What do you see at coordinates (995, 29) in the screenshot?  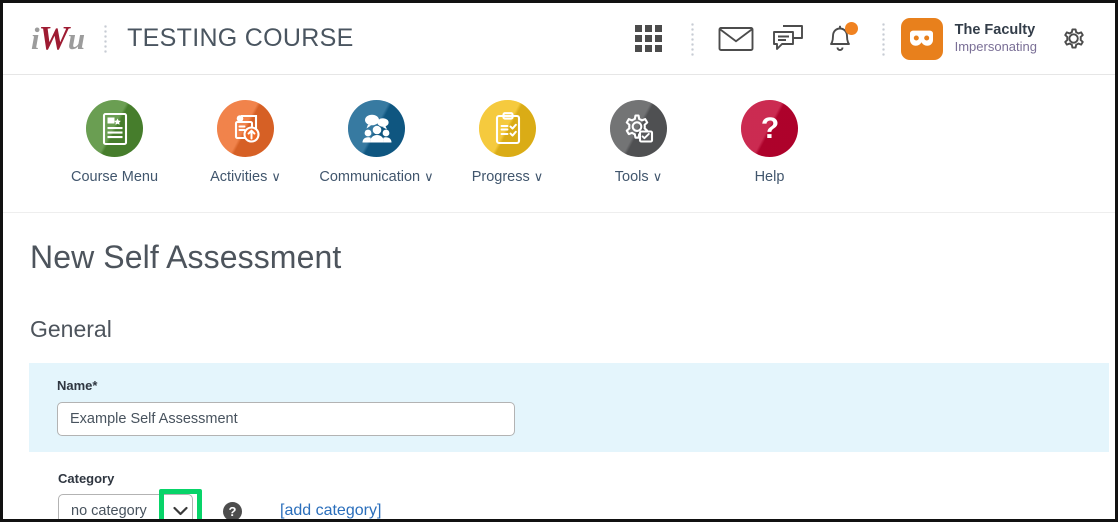 I see `user-name: The Faculty` at bounding box center [995, 29].